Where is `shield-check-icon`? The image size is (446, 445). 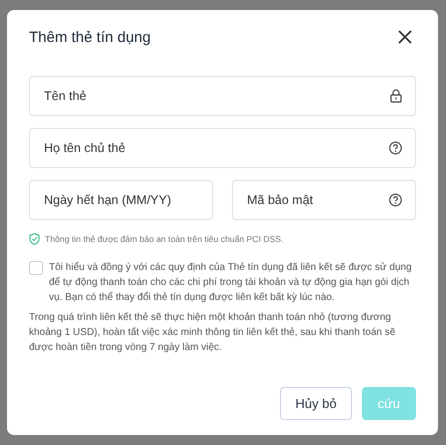
shield-check-icon is located at coordinates (34, 239).